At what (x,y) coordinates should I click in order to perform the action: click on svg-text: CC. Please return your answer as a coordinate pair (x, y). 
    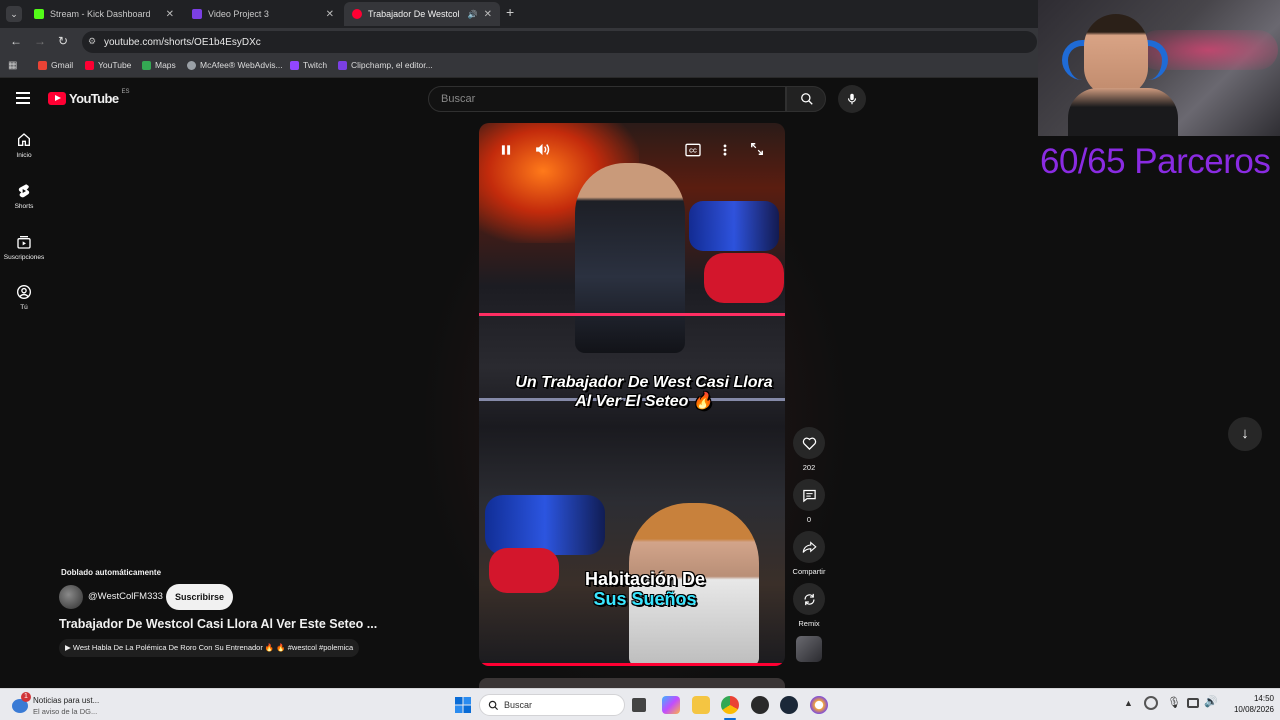
    Looking at the image, I should click on (693, 152).